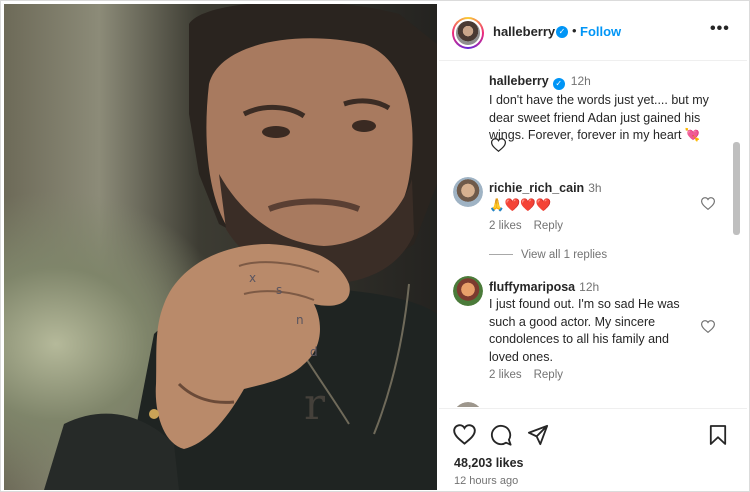 The height and width of the screenshot is (492, 750). What do you see at coordinates (498, 145) in the screenshot?
I see `caption-heart-icon` at bounding box center [498, 145].